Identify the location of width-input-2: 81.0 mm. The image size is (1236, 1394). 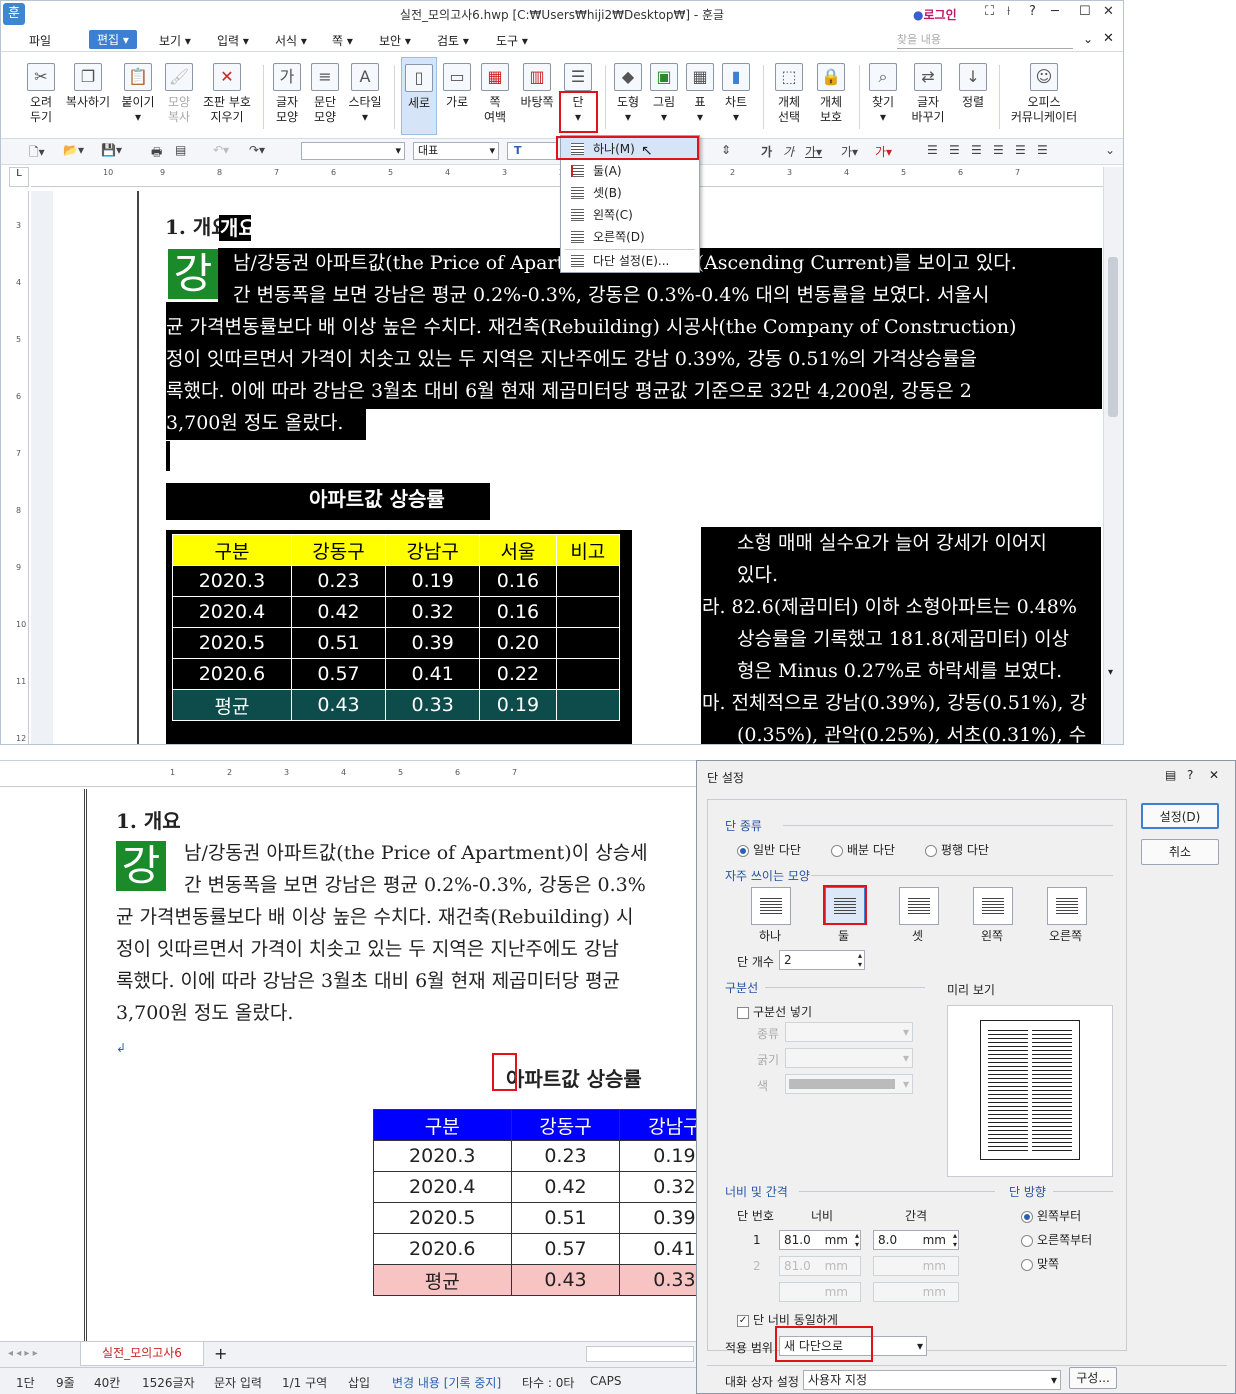
(820, 1266).